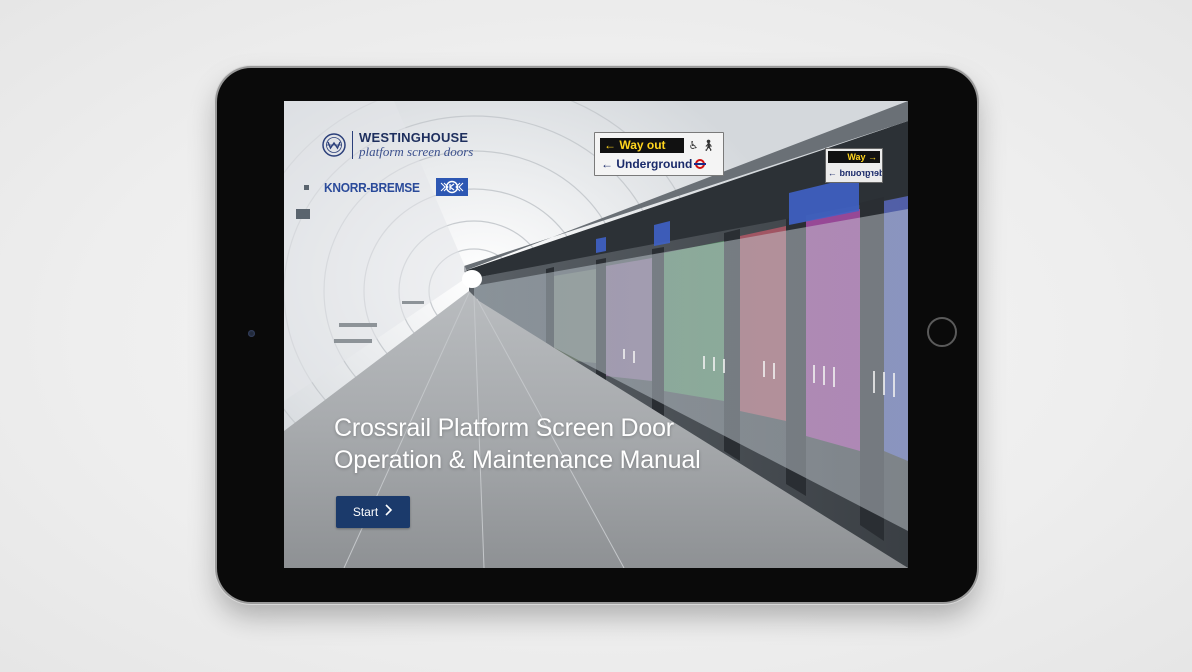  What do you see at coordinates (251, 333) in the screenshot?
I see `front-camera` at bounding box center [251, 333].